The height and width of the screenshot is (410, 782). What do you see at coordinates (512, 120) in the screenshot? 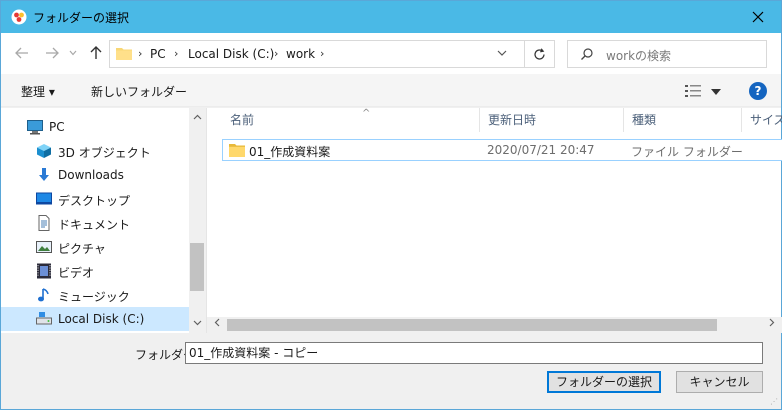
I see `column-label: 更新日時` at bounding box center [512, 120].